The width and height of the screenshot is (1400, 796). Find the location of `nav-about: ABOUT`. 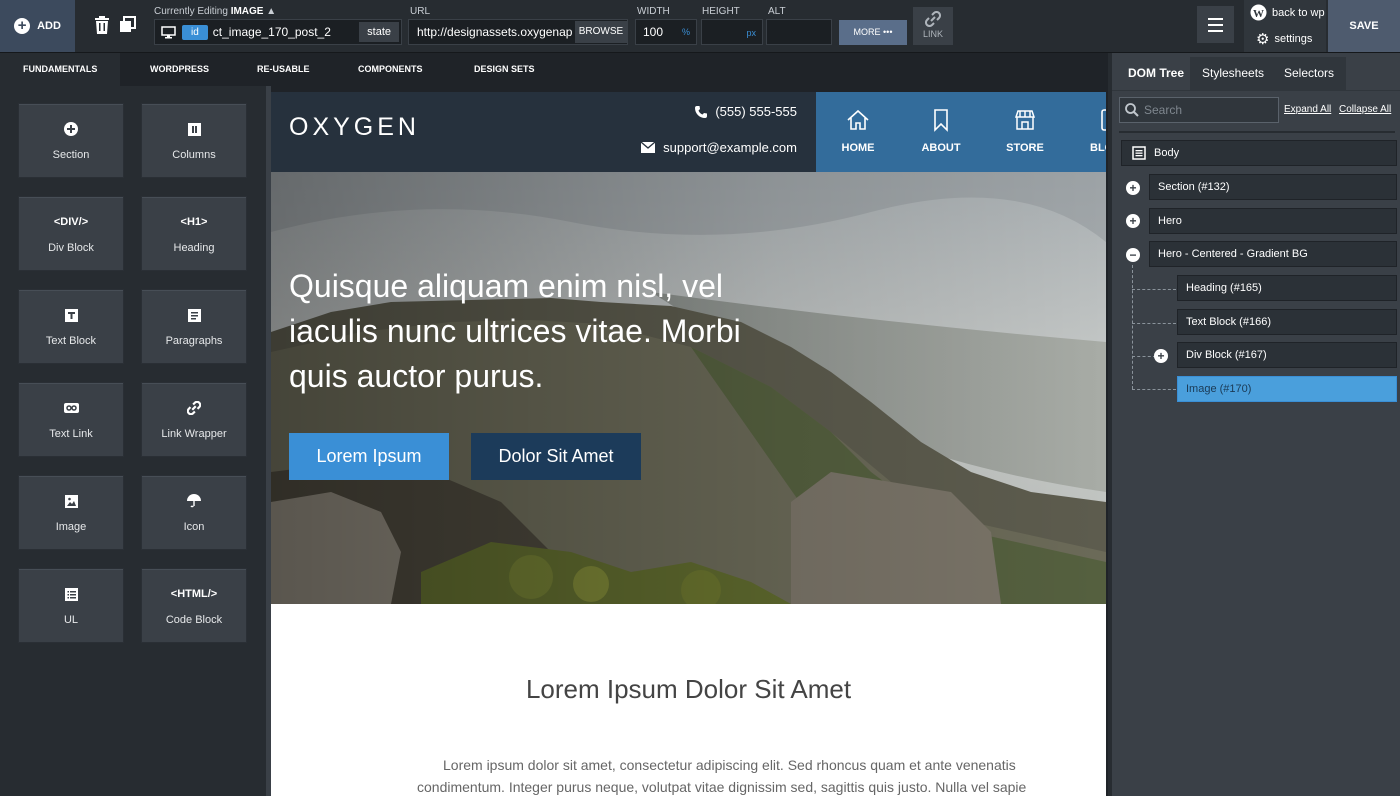

nav-about: ABOUT is located at coordinates (941, 132).